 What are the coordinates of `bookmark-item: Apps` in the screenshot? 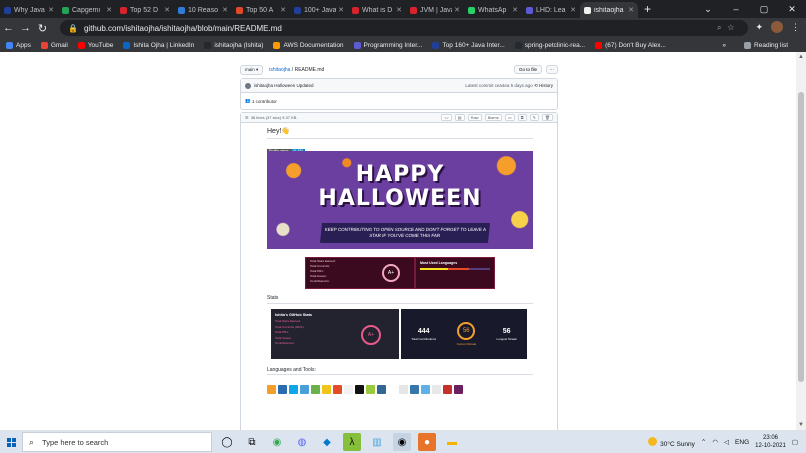 It's located at (18, 45).